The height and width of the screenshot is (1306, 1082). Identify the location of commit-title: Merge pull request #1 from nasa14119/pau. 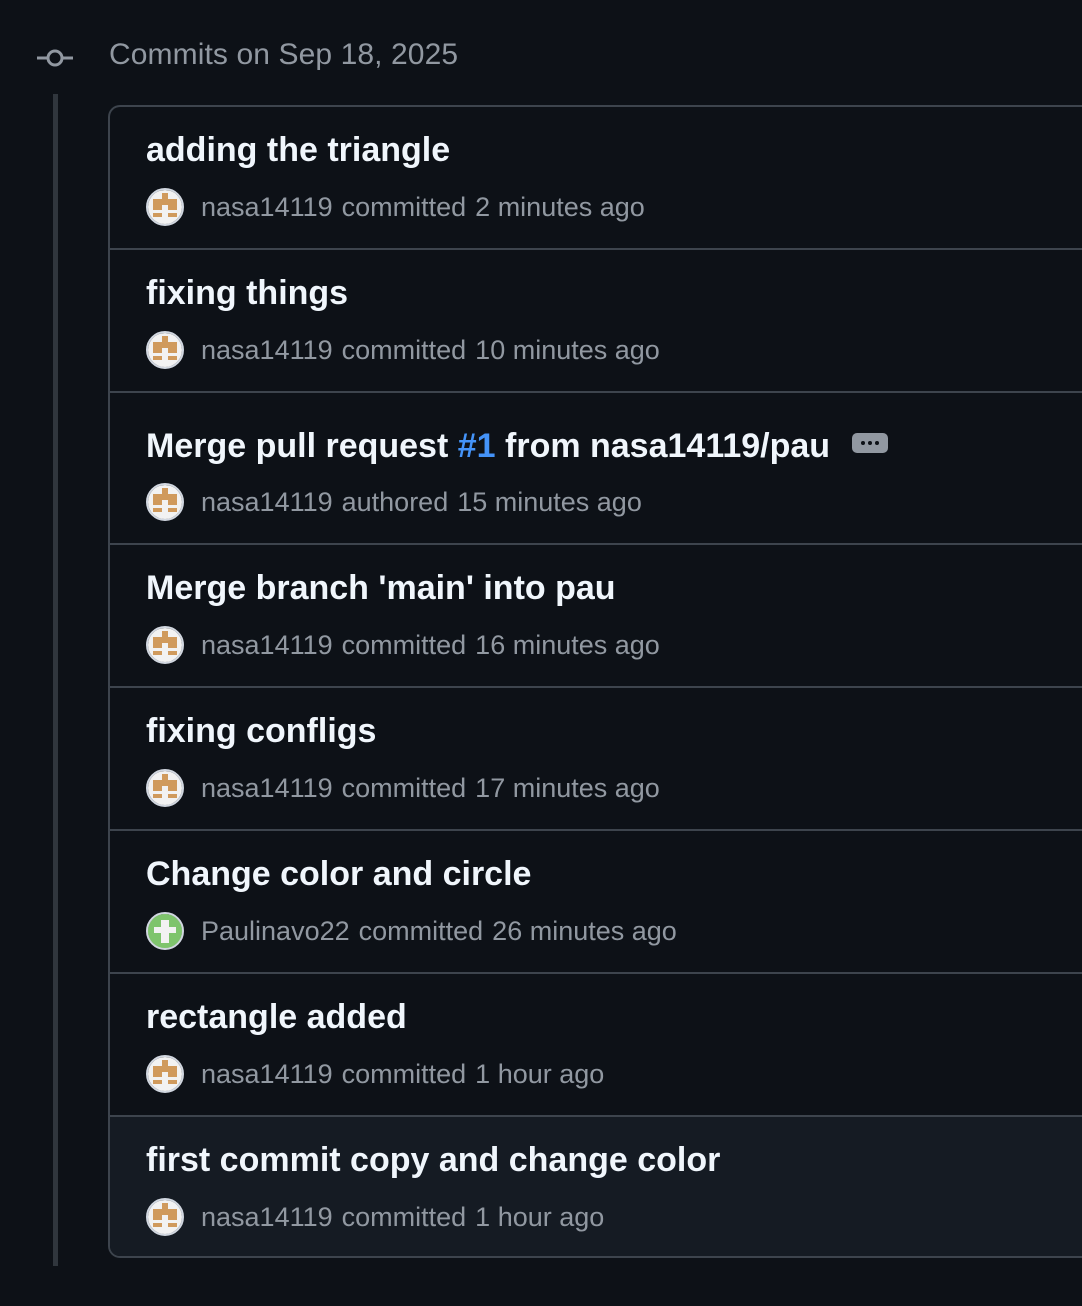
(517, 446).